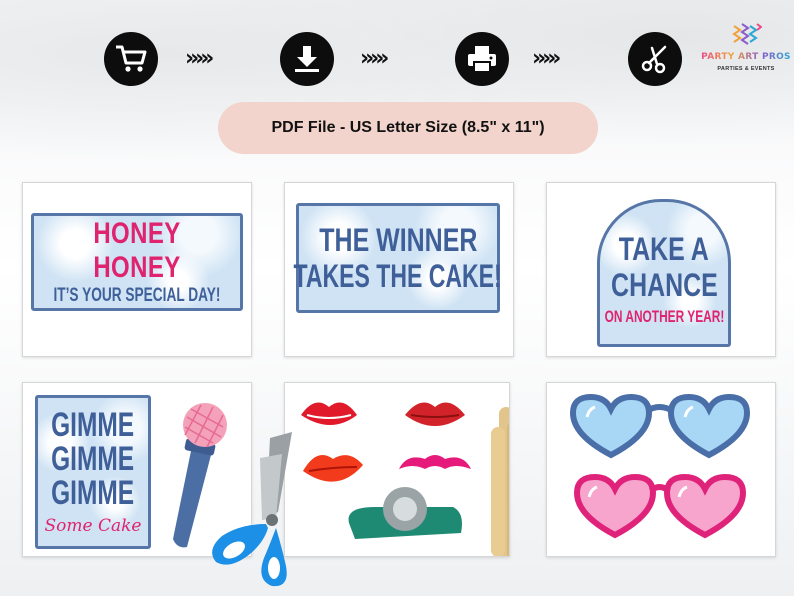  I want to click on download-step, so click(307, 59).